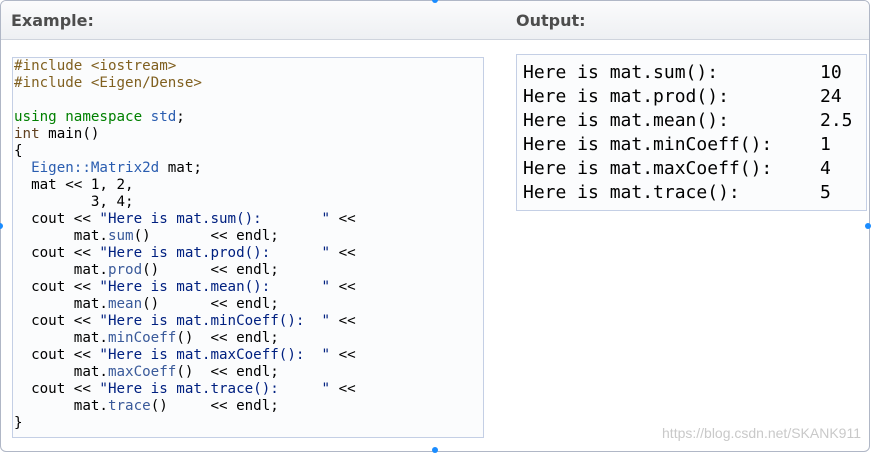  Describe the element at coordinates (648, 144) in the screenshot. I see `output-label: Here is mat.minCoeff():` at that location.